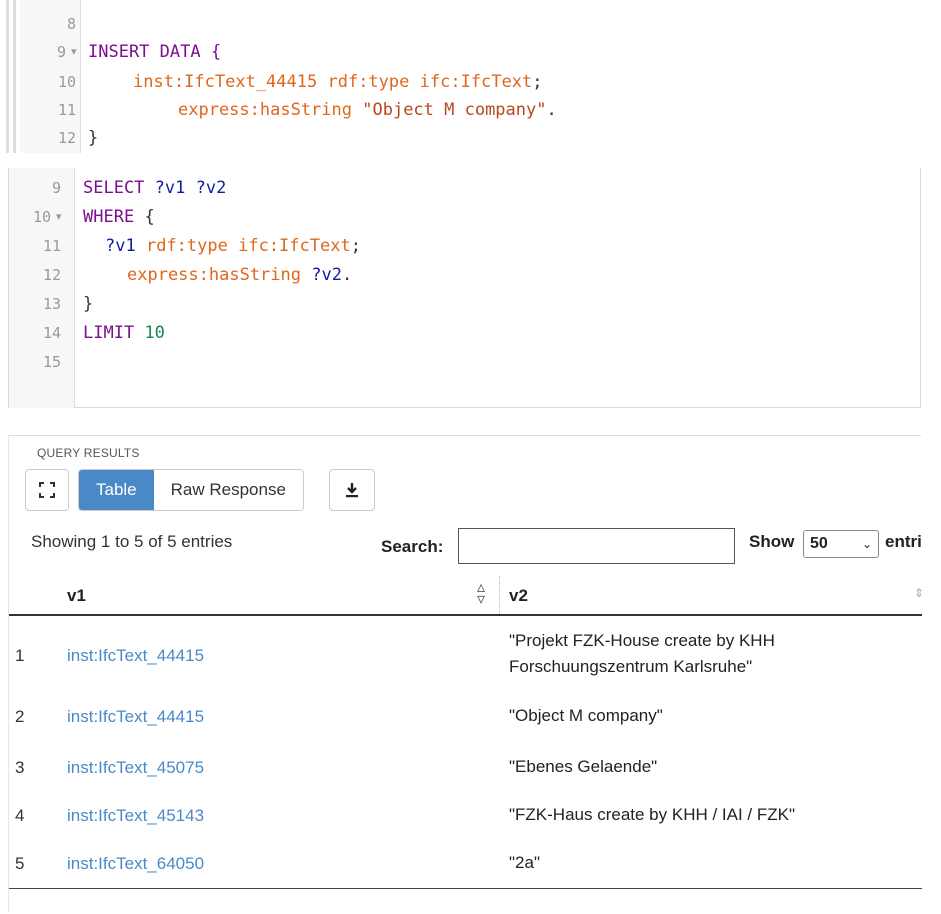 This screenshot has height=914, width=941. I want to click on v2-value: "2a", so click(524, 862).